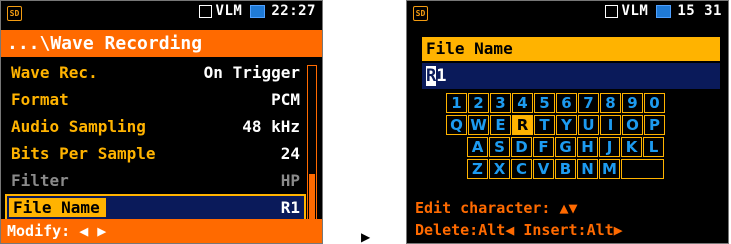 This screenshot has width=731, height=244. What do you see at coordinates (566, 125) in the screenshot?
I see `key: Y` at bounding box center [566, 125].